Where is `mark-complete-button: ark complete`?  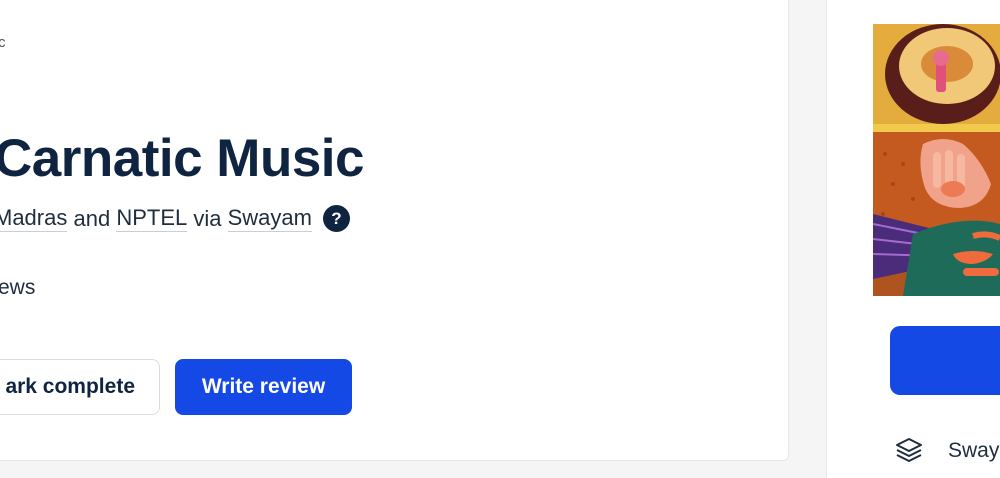 mark-complete-button: ark complete is located at coordinates (80, 387).